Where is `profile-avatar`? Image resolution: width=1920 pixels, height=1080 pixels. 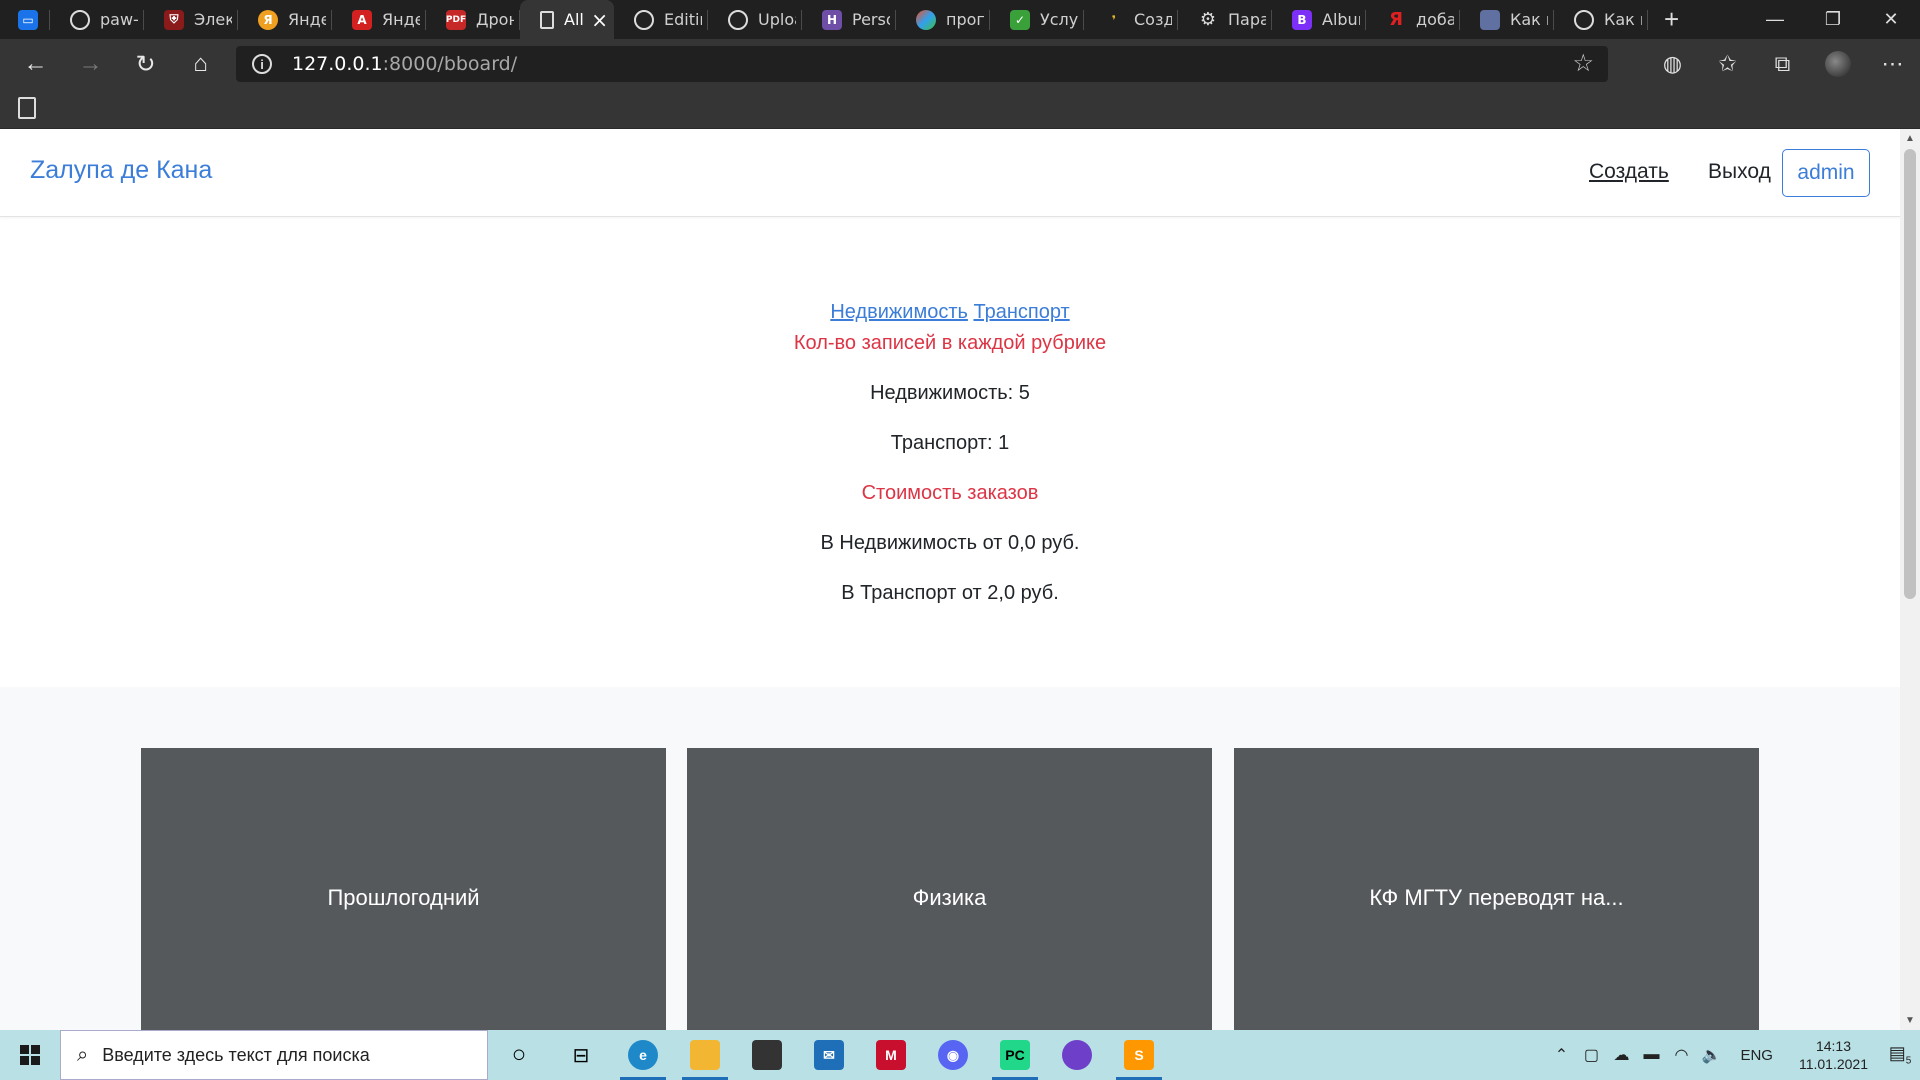
profile-avatar is located at coordinates (1837, 64).